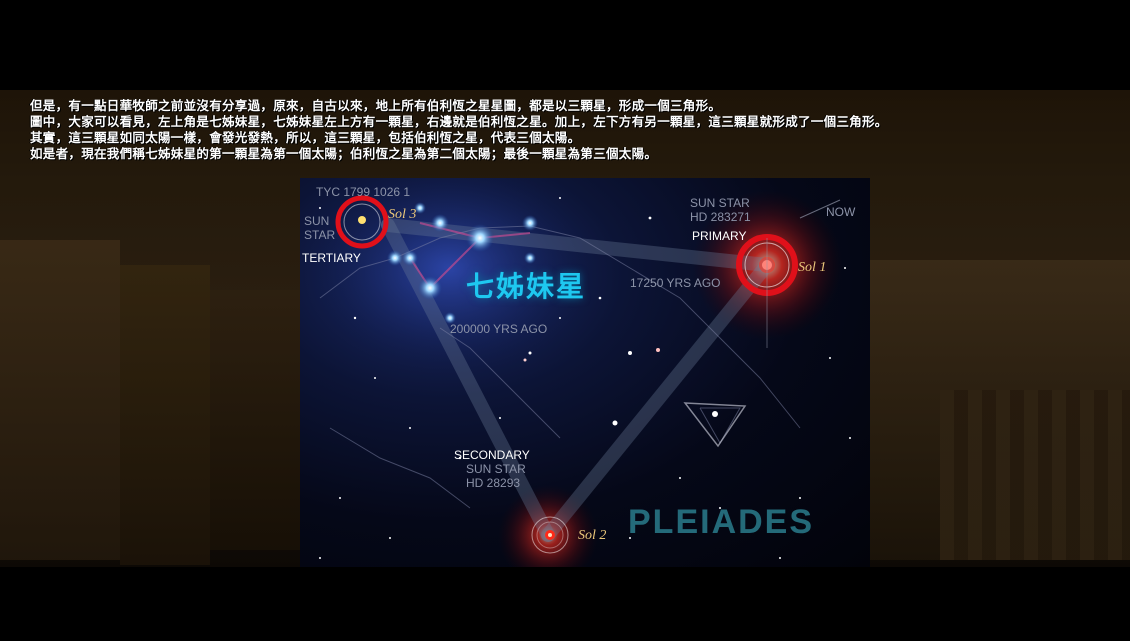  Describe the element at coordinates (1035, 475) in the screenshot. I see `wall-right` at that location.